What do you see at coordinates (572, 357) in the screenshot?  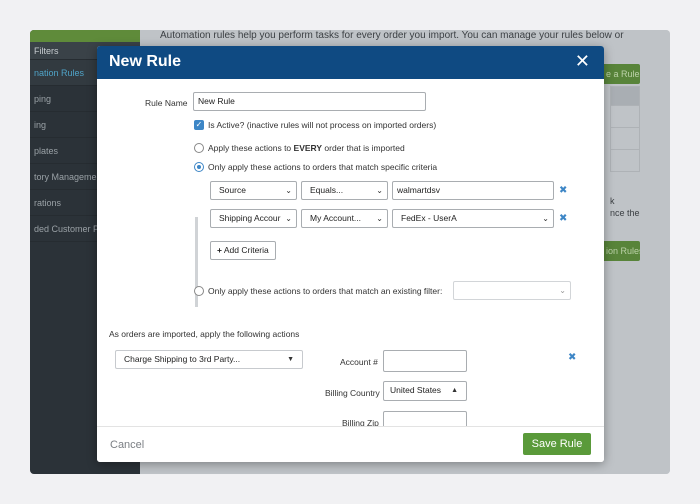 I see `remove-action-icon: ✖` at bounding box center [572, 357].